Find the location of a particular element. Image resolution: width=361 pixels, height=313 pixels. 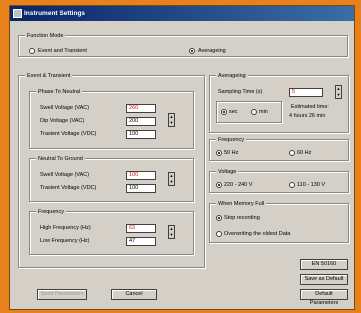

ntg-swell-label: Swell Voltage (VAC) is located at coordinates (65, 175).